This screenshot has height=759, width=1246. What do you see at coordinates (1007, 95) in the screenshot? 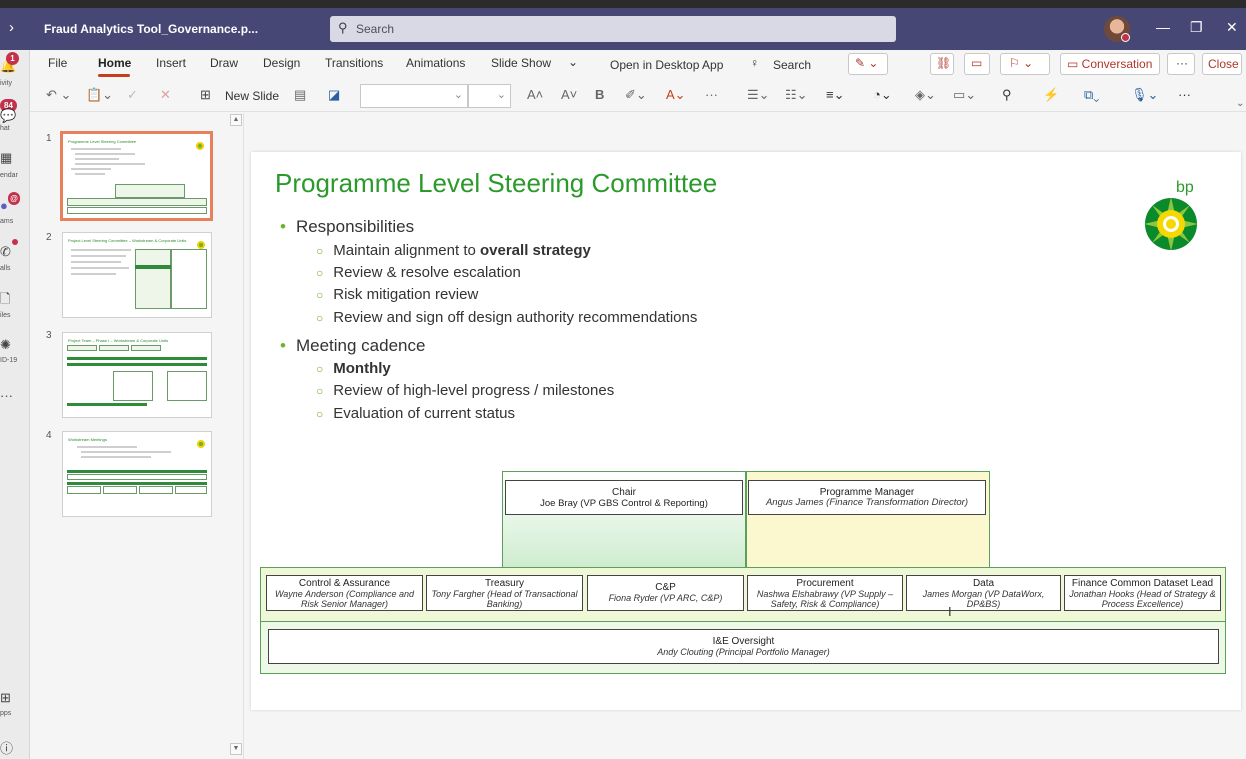
I see `find-icon: ⚲` at bounding box center [1007, 95].